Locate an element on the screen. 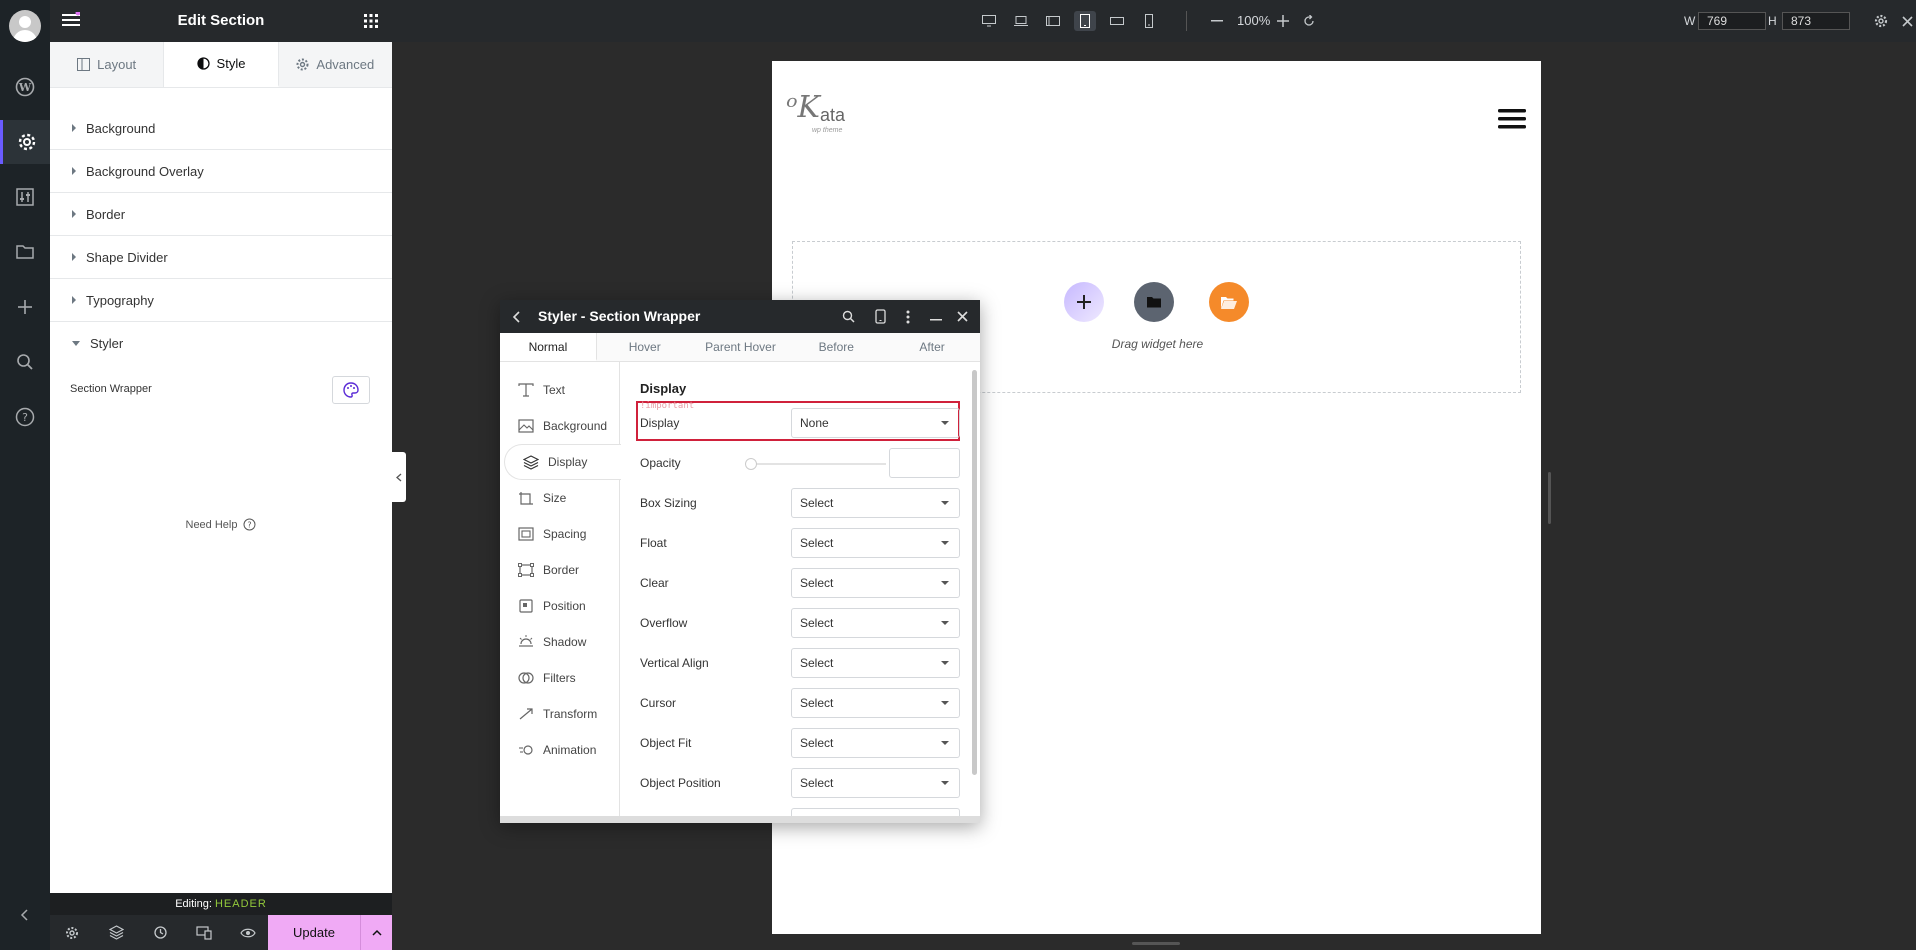 This screenshot has width=1916, height=950. add-section-button is located at coordinates (1084, 302).